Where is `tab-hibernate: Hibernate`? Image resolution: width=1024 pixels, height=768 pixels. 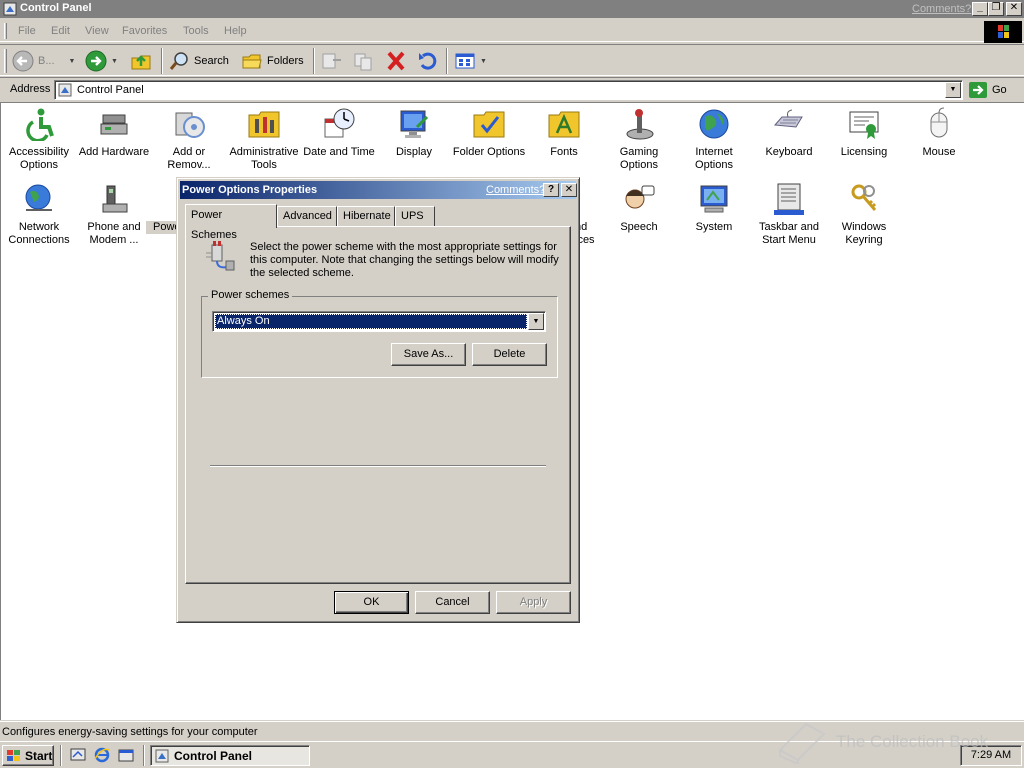 tab-hibernate: Hibernate is located at coordinates (366, 216).